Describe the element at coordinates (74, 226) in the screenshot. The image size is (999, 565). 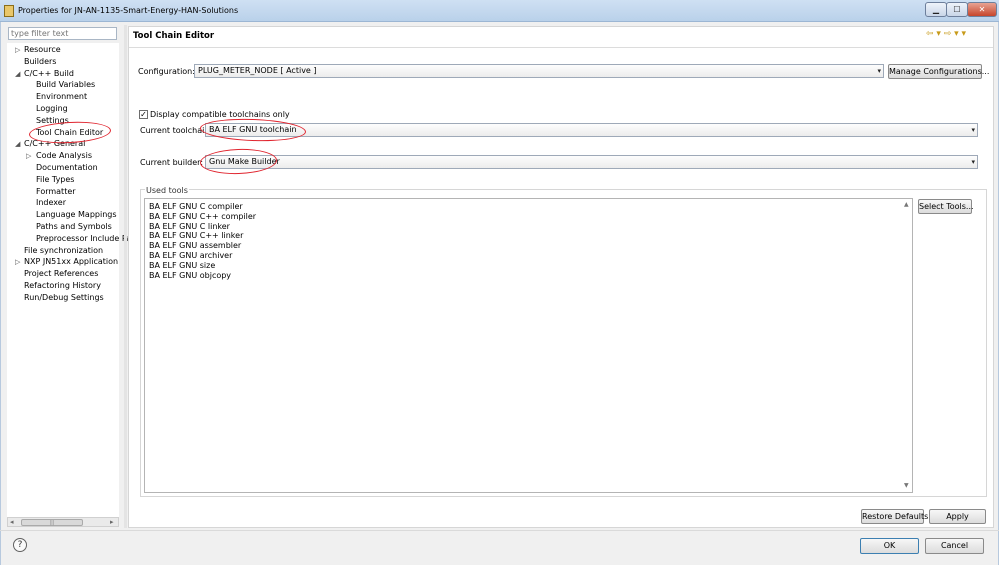
I see `tree-item: Paths and Symbols` at that location.